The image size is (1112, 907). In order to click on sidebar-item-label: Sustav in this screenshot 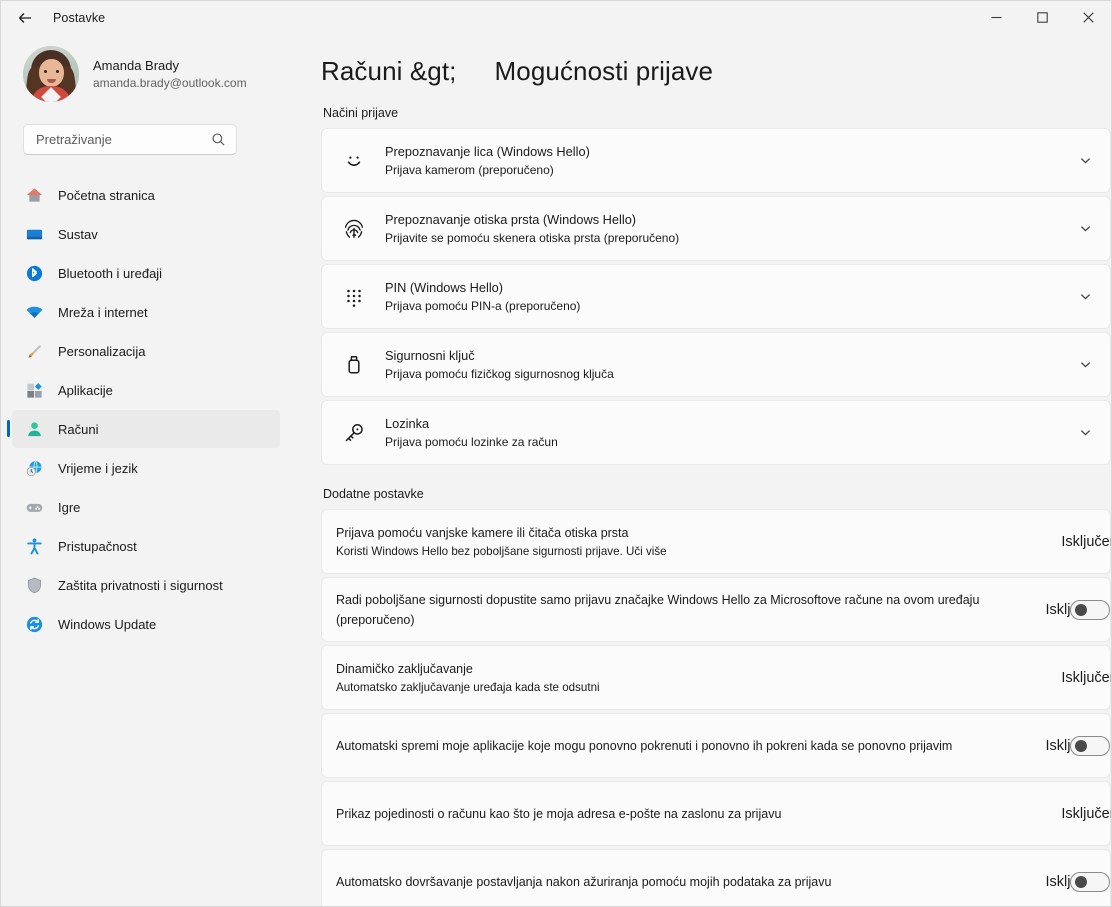, I will do `click(78, 234)`.